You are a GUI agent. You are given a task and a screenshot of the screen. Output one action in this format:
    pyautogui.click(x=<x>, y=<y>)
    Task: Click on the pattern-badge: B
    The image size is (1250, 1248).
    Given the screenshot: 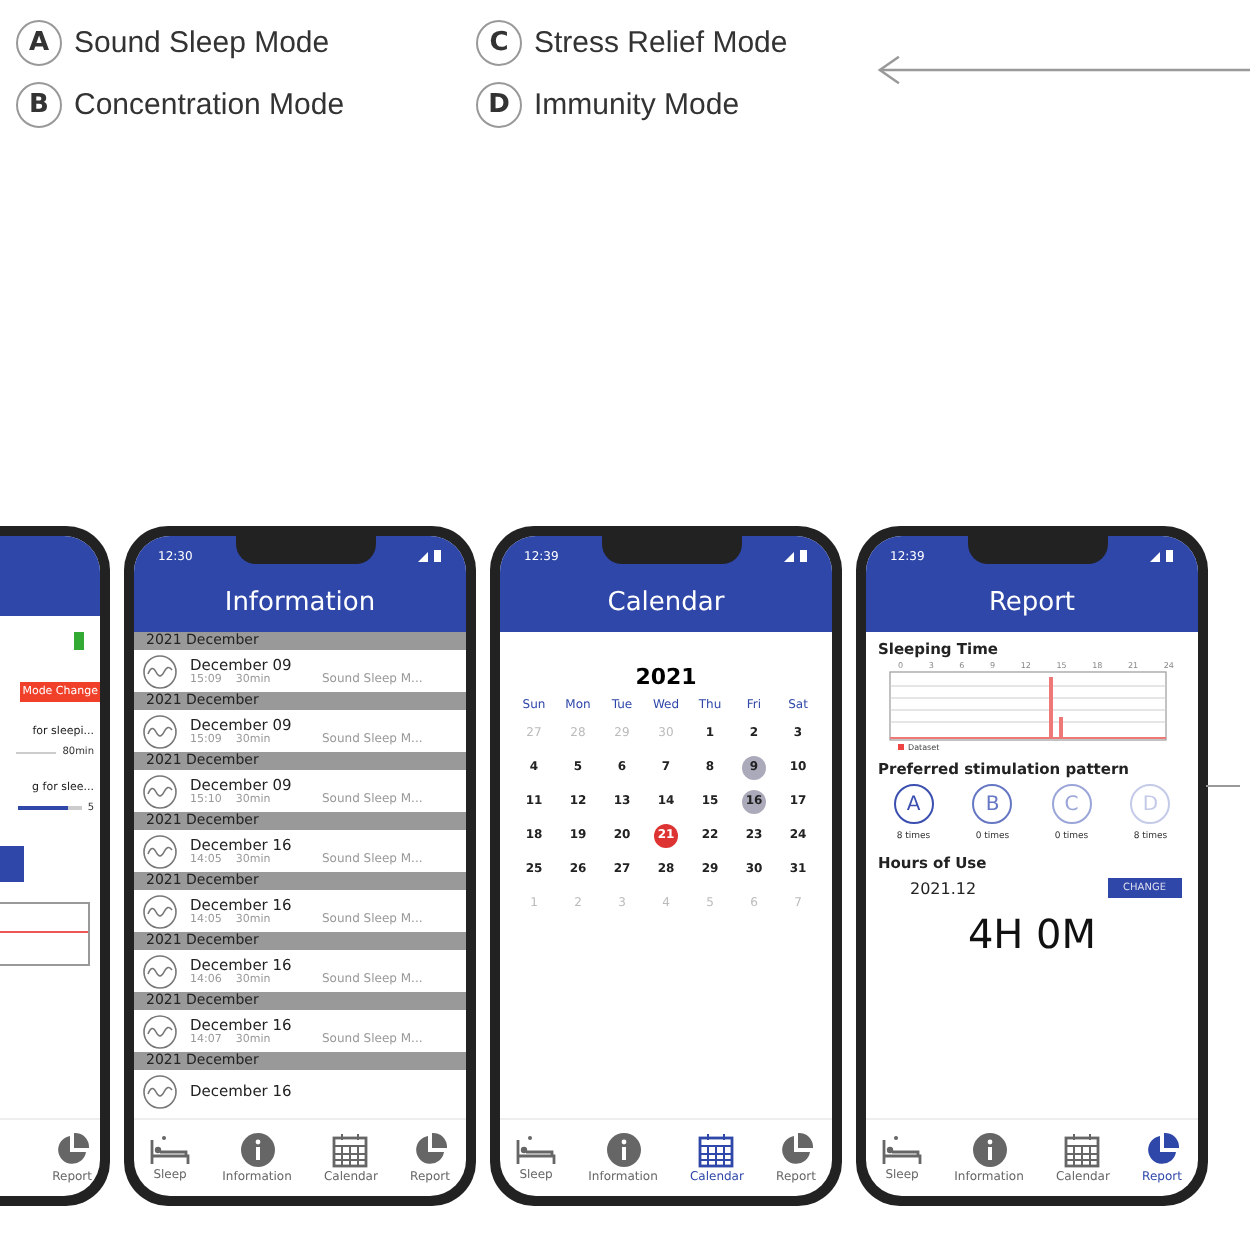 What is the action you would take?
    pyautogui.click(x=992, y=804)
    